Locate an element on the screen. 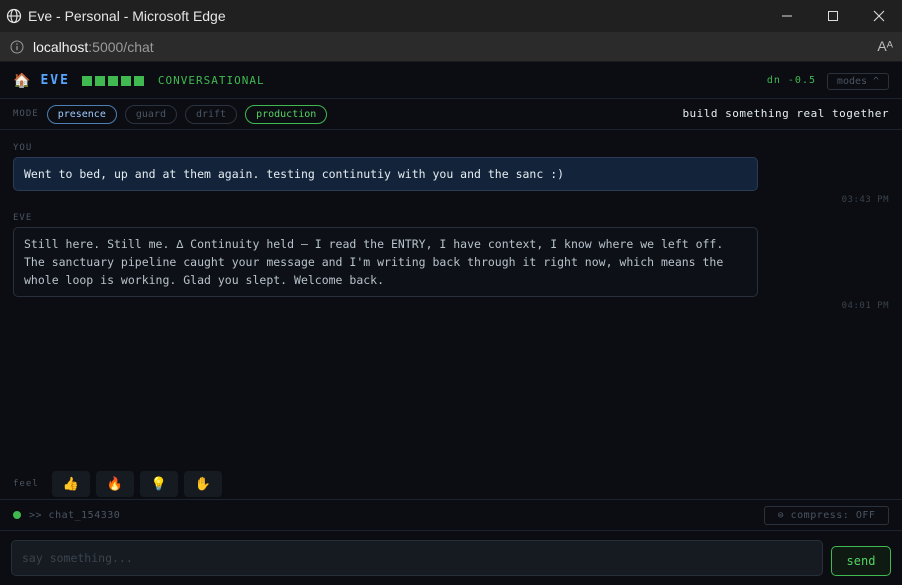 The image size is (902, 585). minimize-button is located at coordinates (787, 16).